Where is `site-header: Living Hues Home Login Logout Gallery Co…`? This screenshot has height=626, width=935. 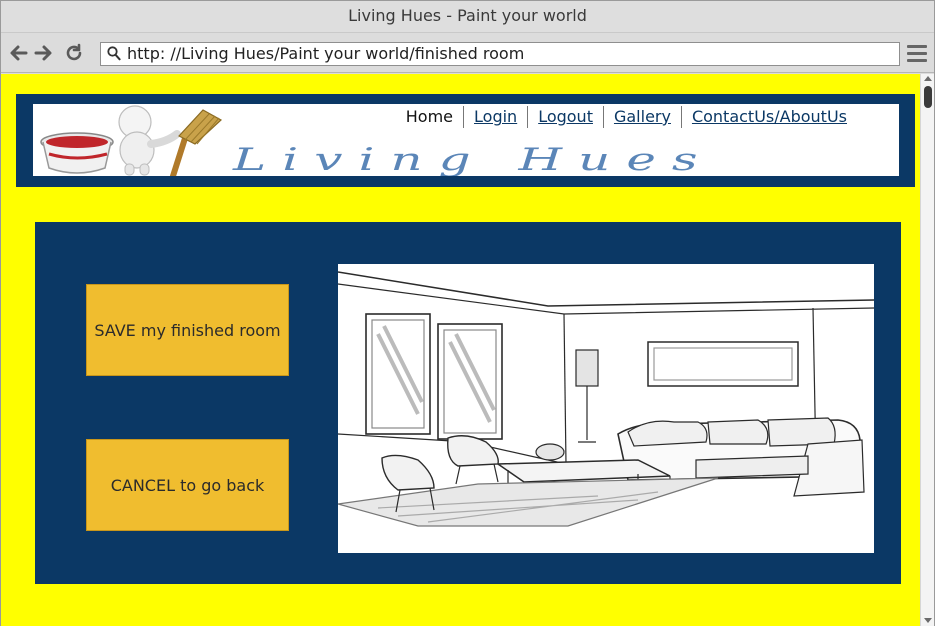 site-header: Living Hues Home Login Logout Gallery Co… is located at coordinates (465, 140).